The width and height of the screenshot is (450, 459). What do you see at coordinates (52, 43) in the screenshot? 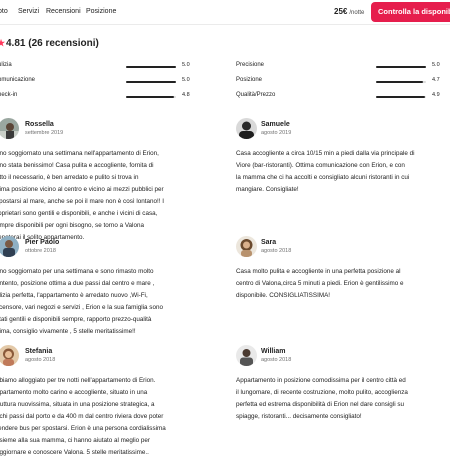
I see `rating-and-count: 4.81 (26 recensioni)` at bounding box center [52, 43].